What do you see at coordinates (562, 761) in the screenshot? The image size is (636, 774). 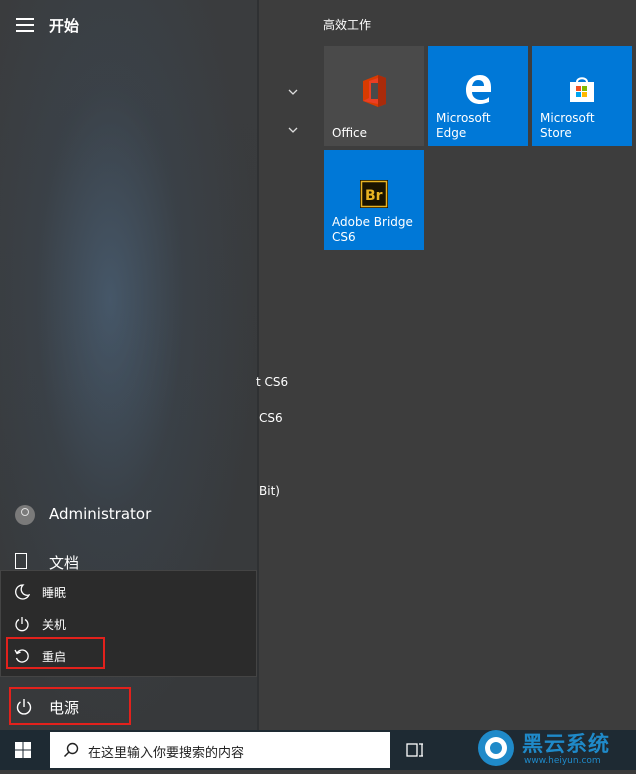 I see `watermark-sub: www.heiyun.com` at bounding box center [562, 761].